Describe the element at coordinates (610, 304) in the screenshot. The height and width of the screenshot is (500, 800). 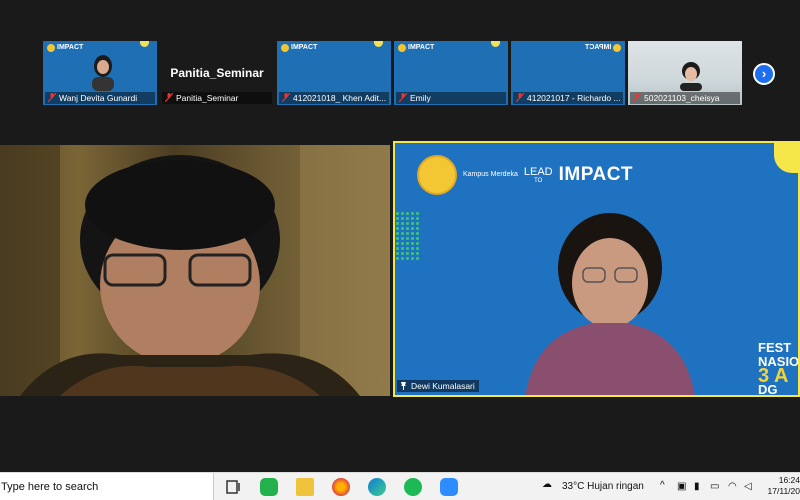
I see `speaker-video-figure` at that location.